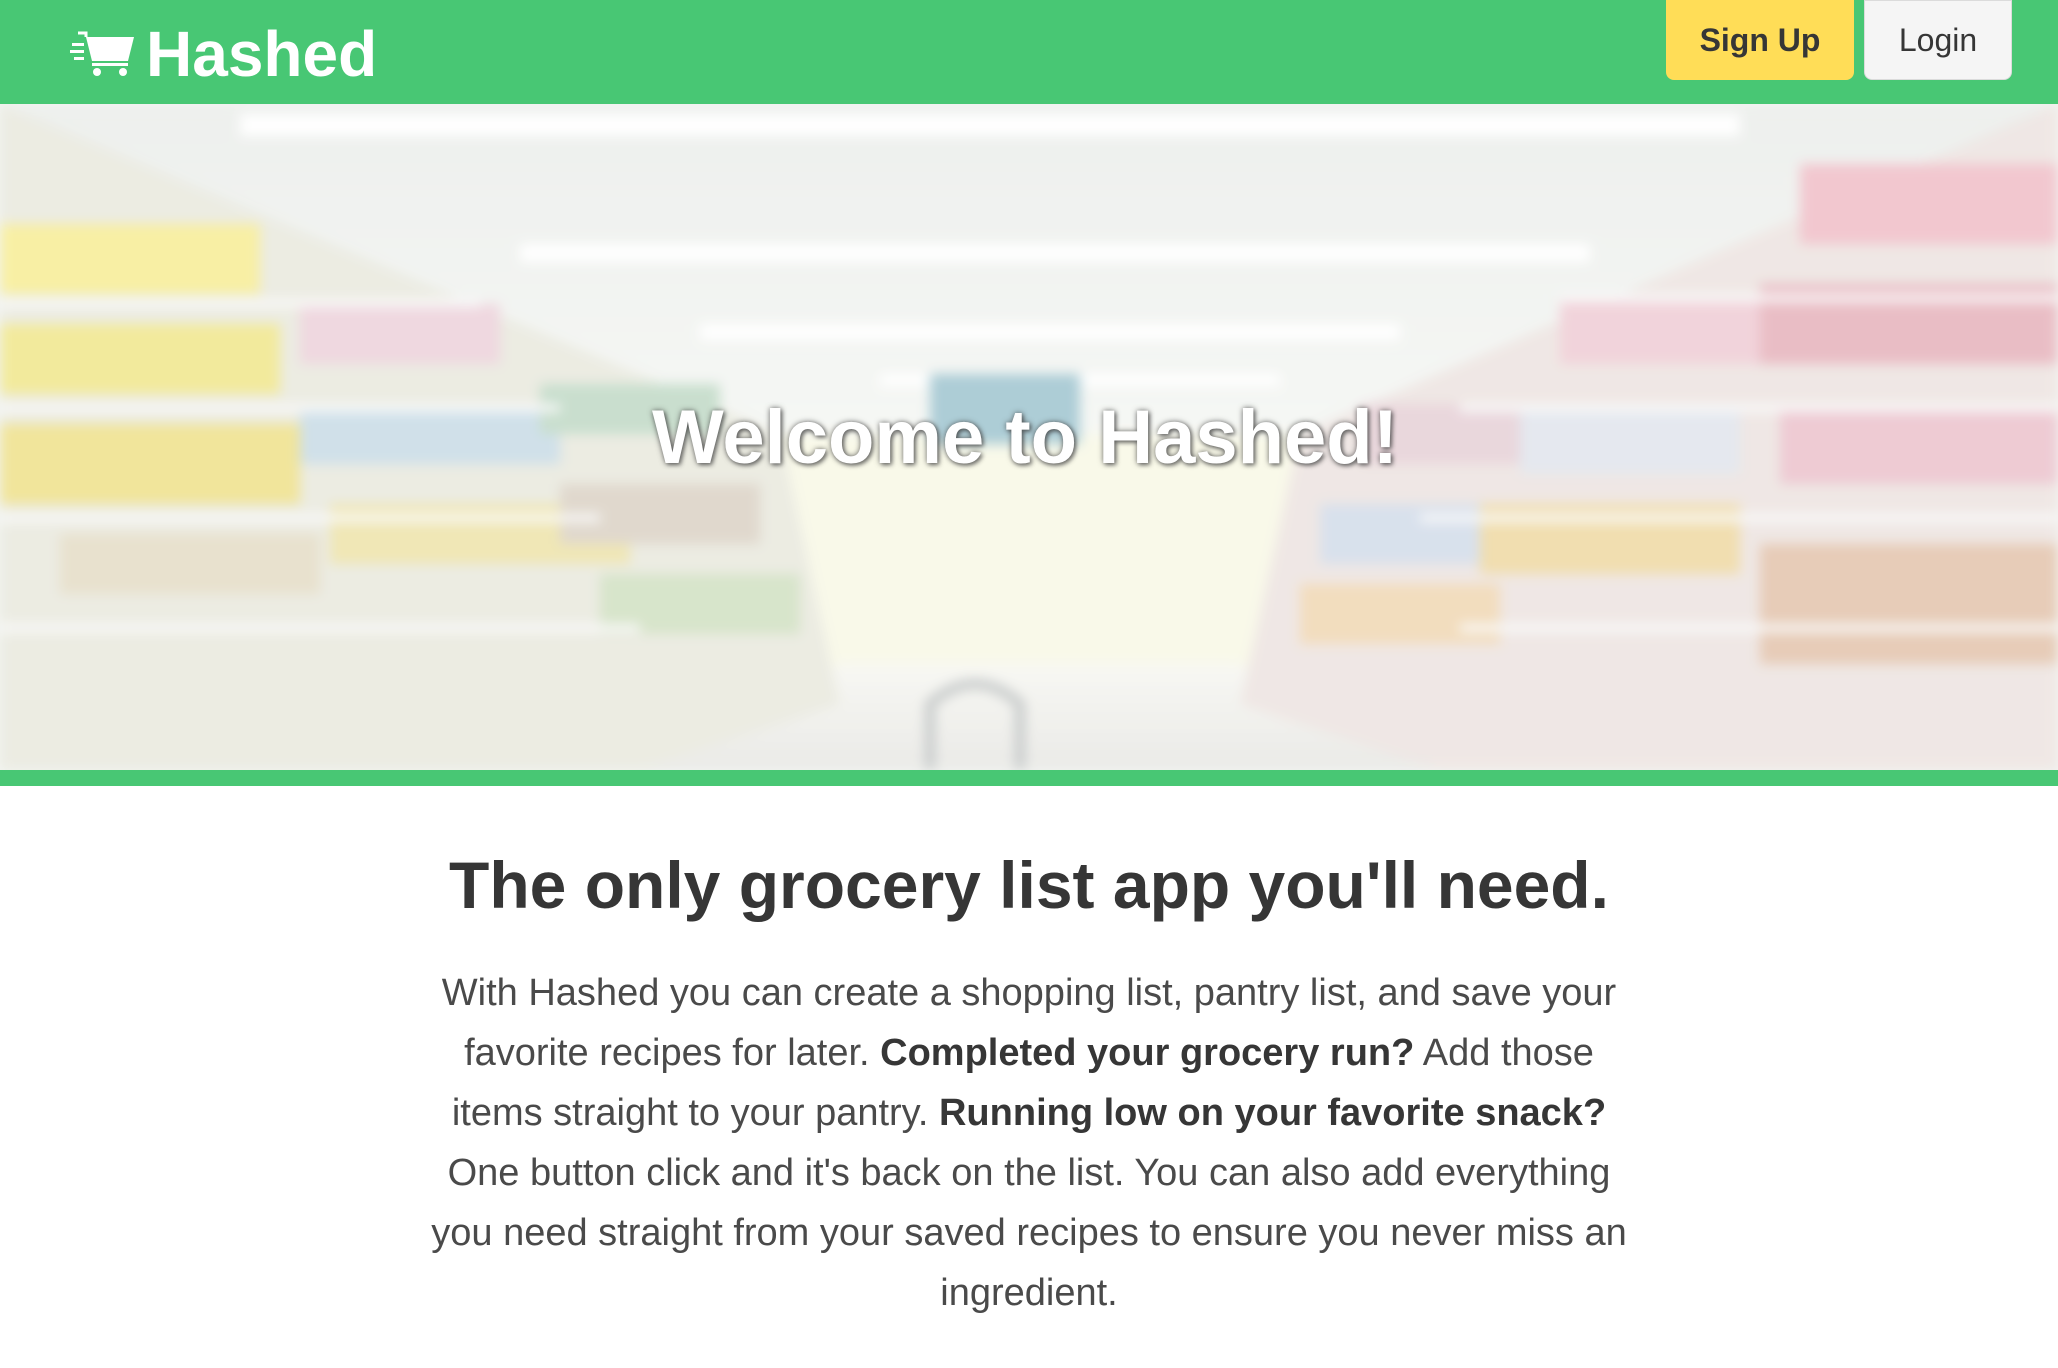 Image resolution: width=2058 pixels, height=1368 pixels. I want to click on hero-title: Welcome to Hashed!, so click(1025, 437).